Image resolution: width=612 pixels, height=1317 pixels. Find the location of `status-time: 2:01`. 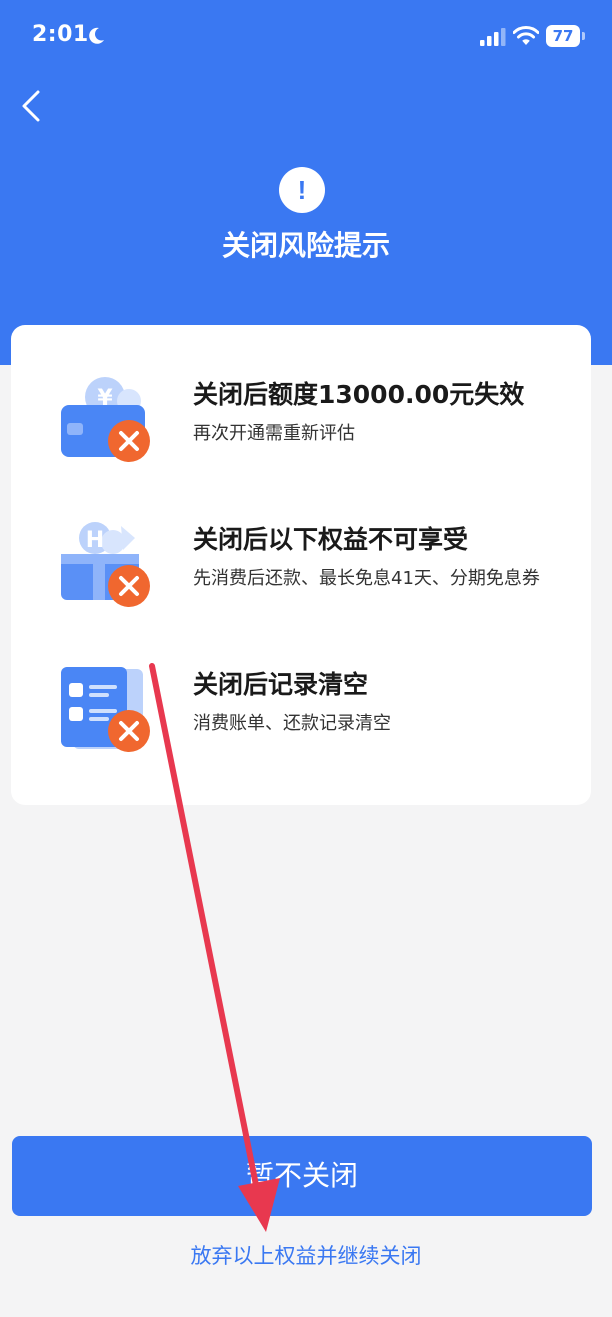

status-time: 2:01 is located at coordinates (60, 34).